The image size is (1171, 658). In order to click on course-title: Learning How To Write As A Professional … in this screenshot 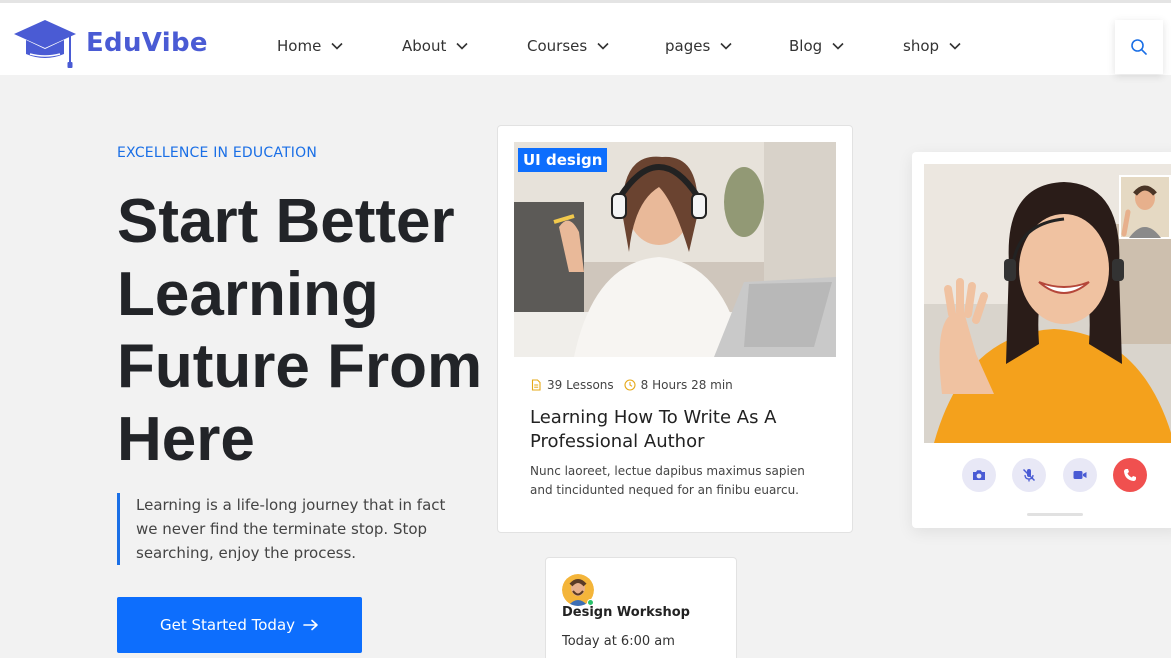, I will do `click(680, 430)`.